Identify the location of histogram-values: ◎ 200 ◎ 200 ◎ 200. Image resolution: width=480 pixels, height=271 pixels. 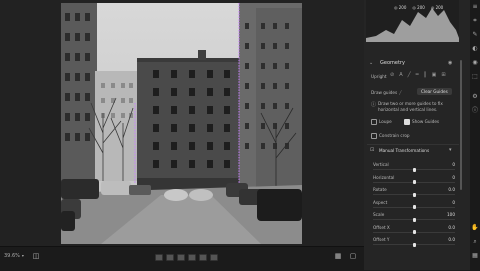
(418, 7).